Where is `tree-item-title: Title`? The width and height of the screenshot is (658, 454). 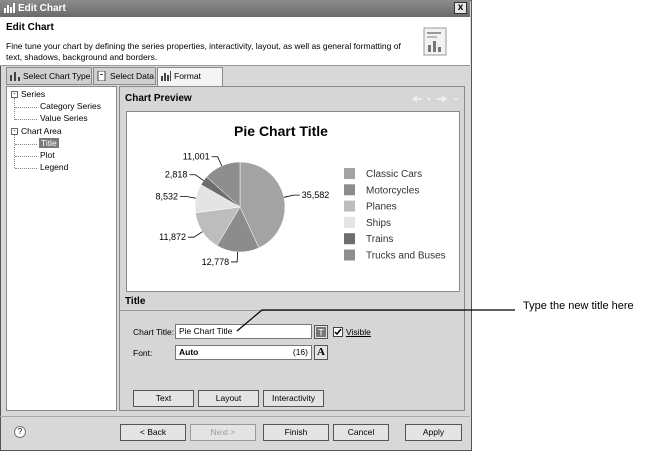 tree-item-title: Title is located at coordinates (49, 143).